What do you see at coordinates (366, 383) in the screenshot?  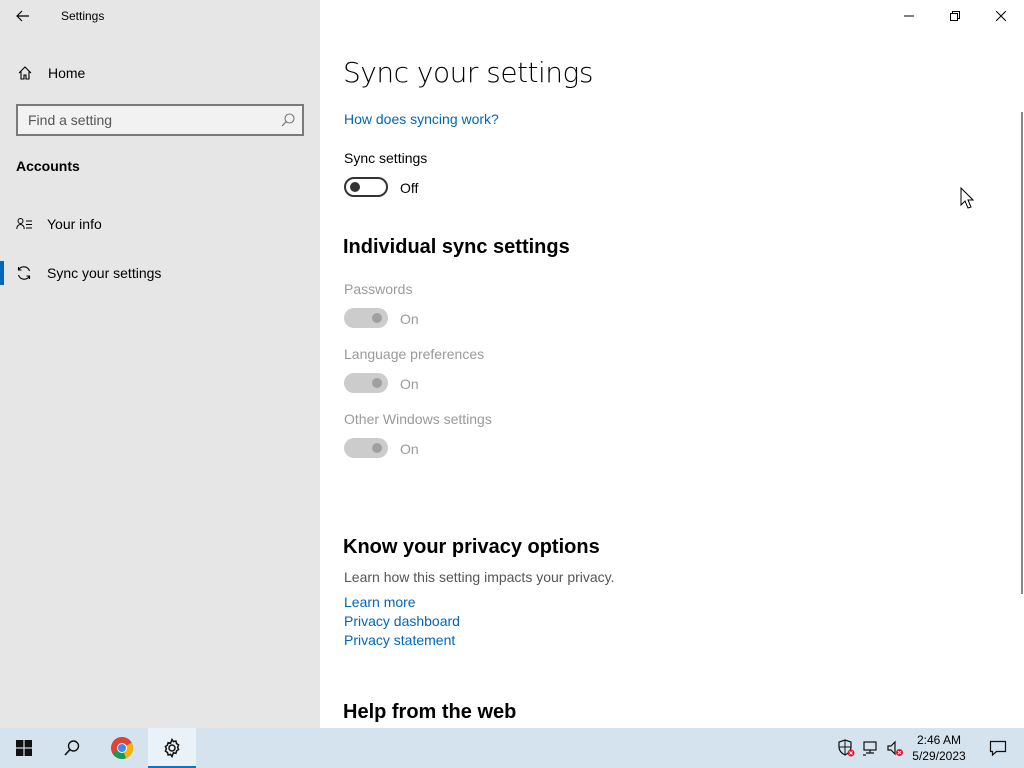 I see `language-preferences-toggle` at bounding box center [366, 383].